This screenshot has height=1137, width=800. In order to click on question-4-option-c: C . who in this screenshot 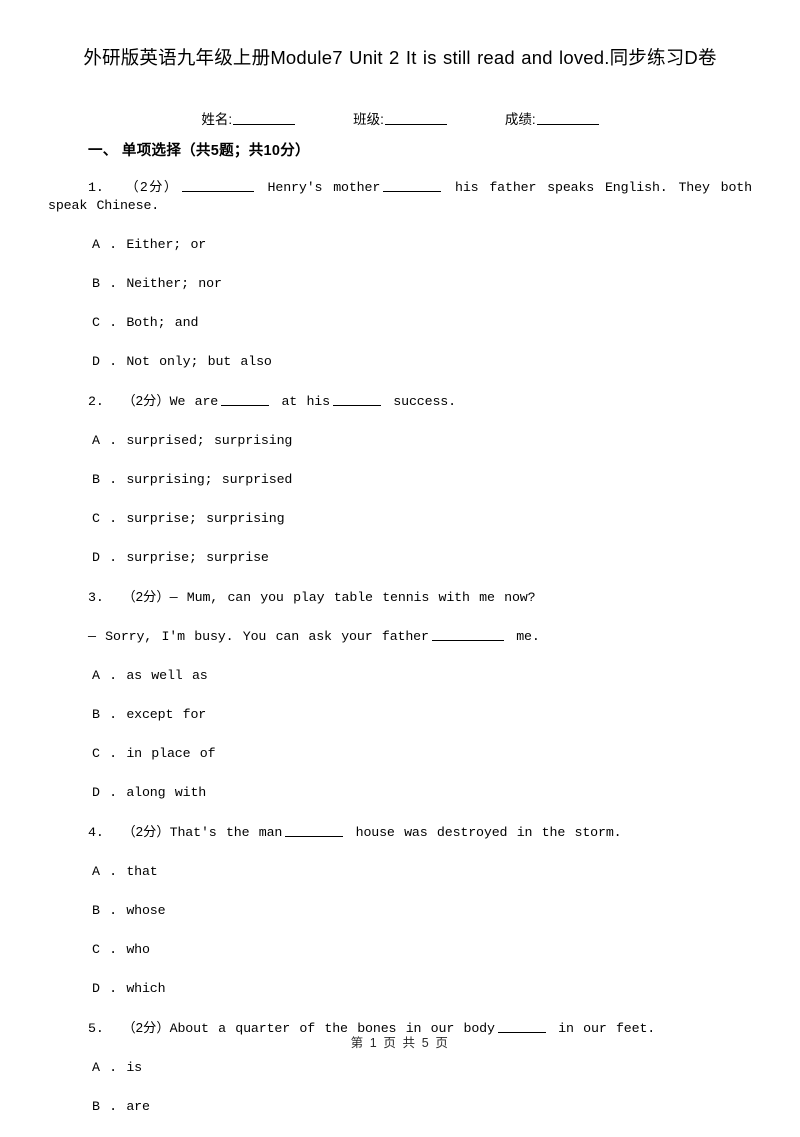, I will do `click(400, 950)`.